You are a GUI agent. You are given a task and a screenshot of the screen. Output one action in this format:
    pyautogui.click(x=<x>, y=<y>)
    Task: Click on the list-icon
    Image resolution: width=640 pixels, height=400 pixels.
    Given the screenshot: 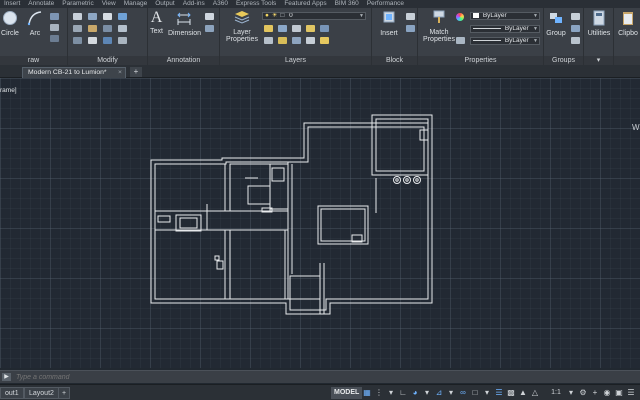 What is the action you would take?
    pyautogui.click(x=460, y=40)
    